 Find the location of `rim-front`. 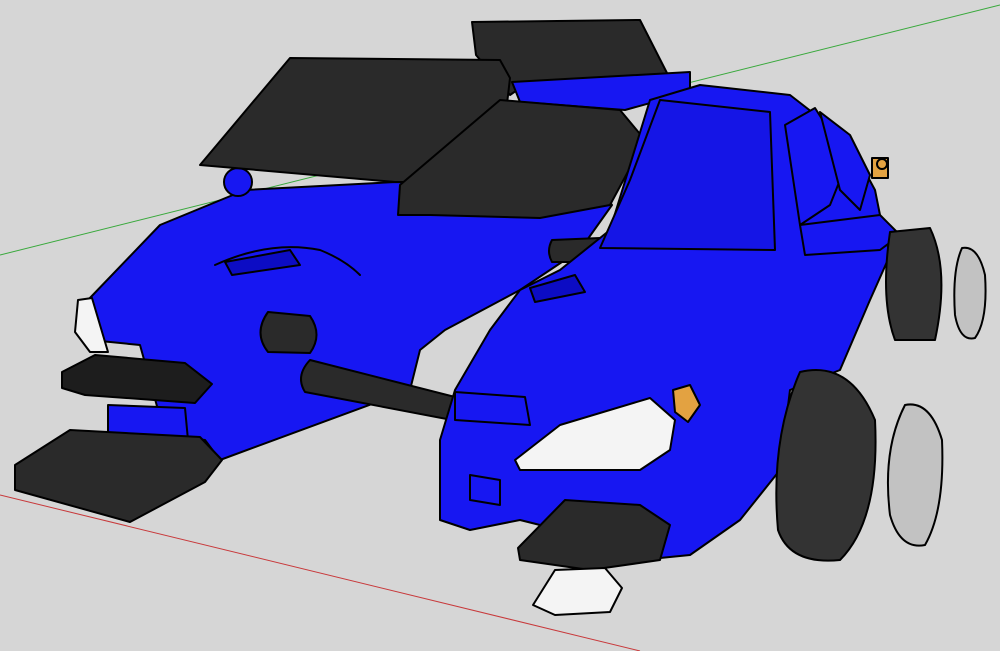

rim-front is located at coordinates (915, 475).